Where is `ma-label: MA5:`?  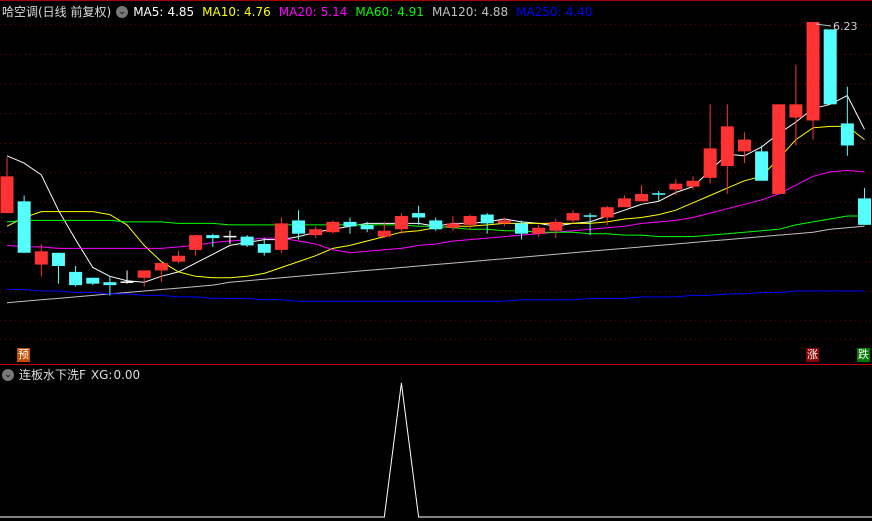 ma-label: MA5: is located at coordinates (148, 11).